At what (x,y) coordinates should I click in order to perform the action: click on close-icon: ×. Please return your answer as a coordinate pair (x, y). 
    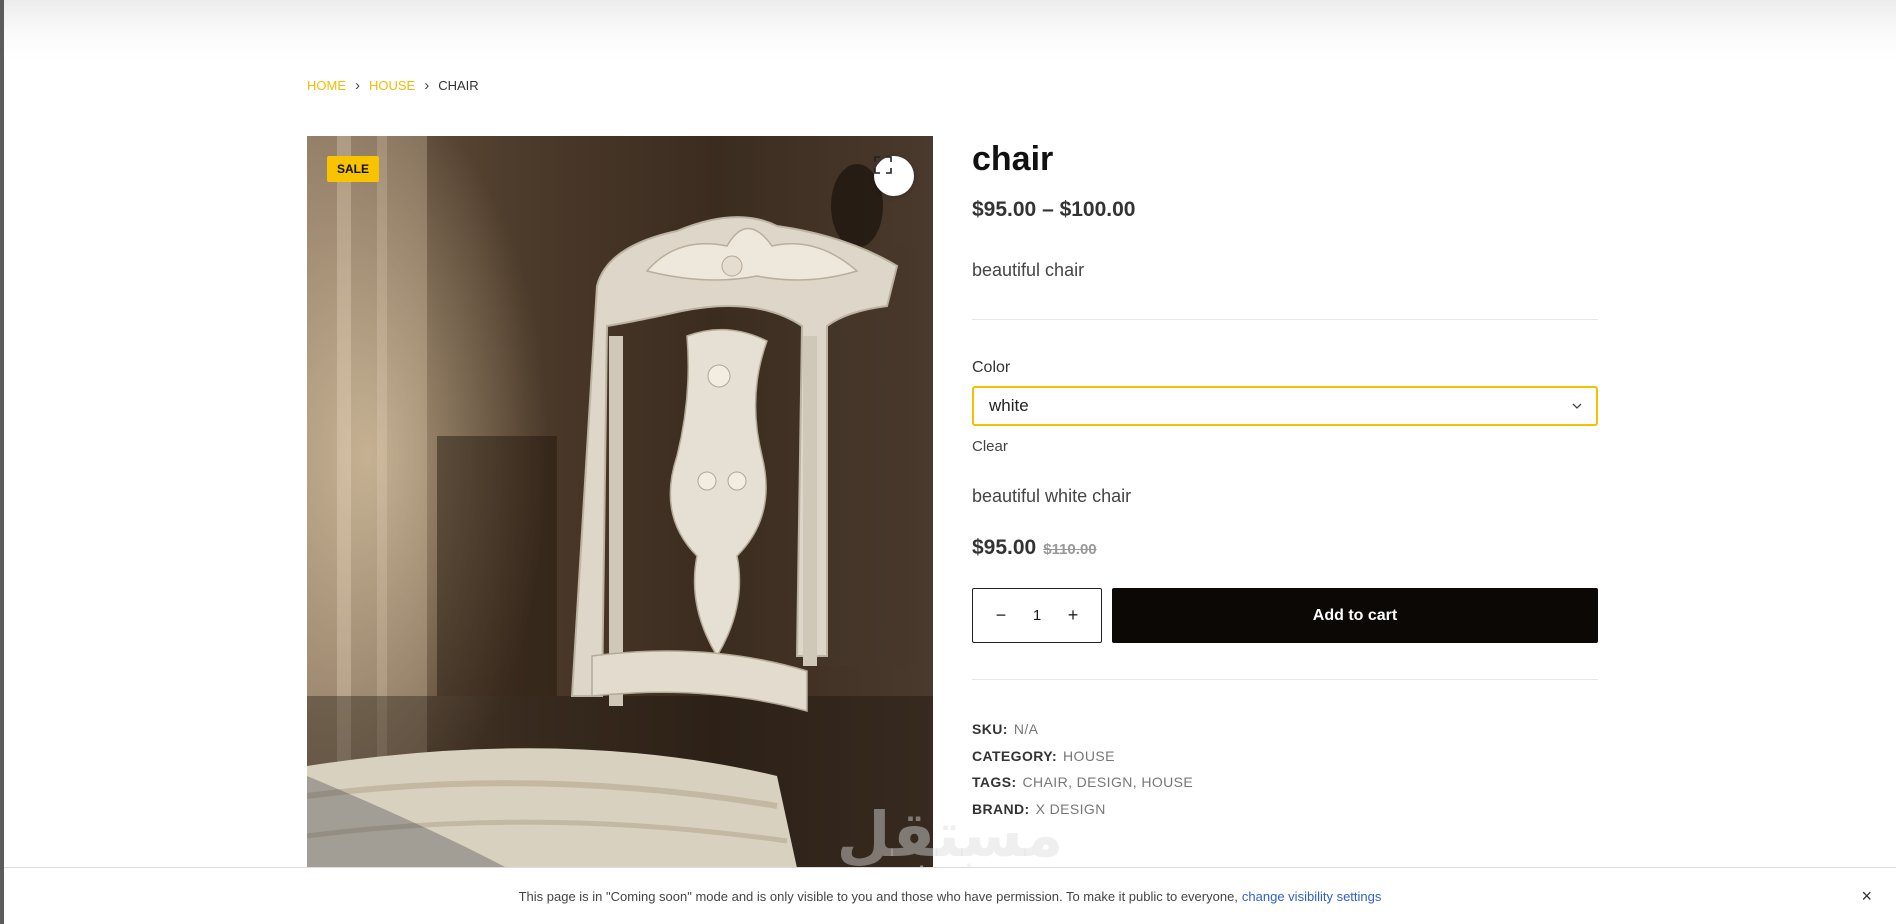
    Looking at the image, I should click on (1866, 896).